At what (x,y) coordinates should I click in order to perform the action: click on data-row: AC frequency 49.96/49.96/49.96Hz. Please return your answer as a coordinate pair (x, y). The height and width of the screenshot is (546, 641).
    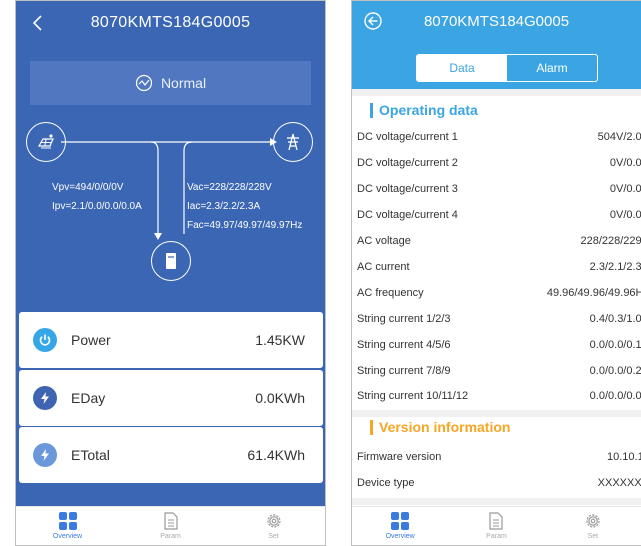
    Looking at the image, I should click on (496, 293).